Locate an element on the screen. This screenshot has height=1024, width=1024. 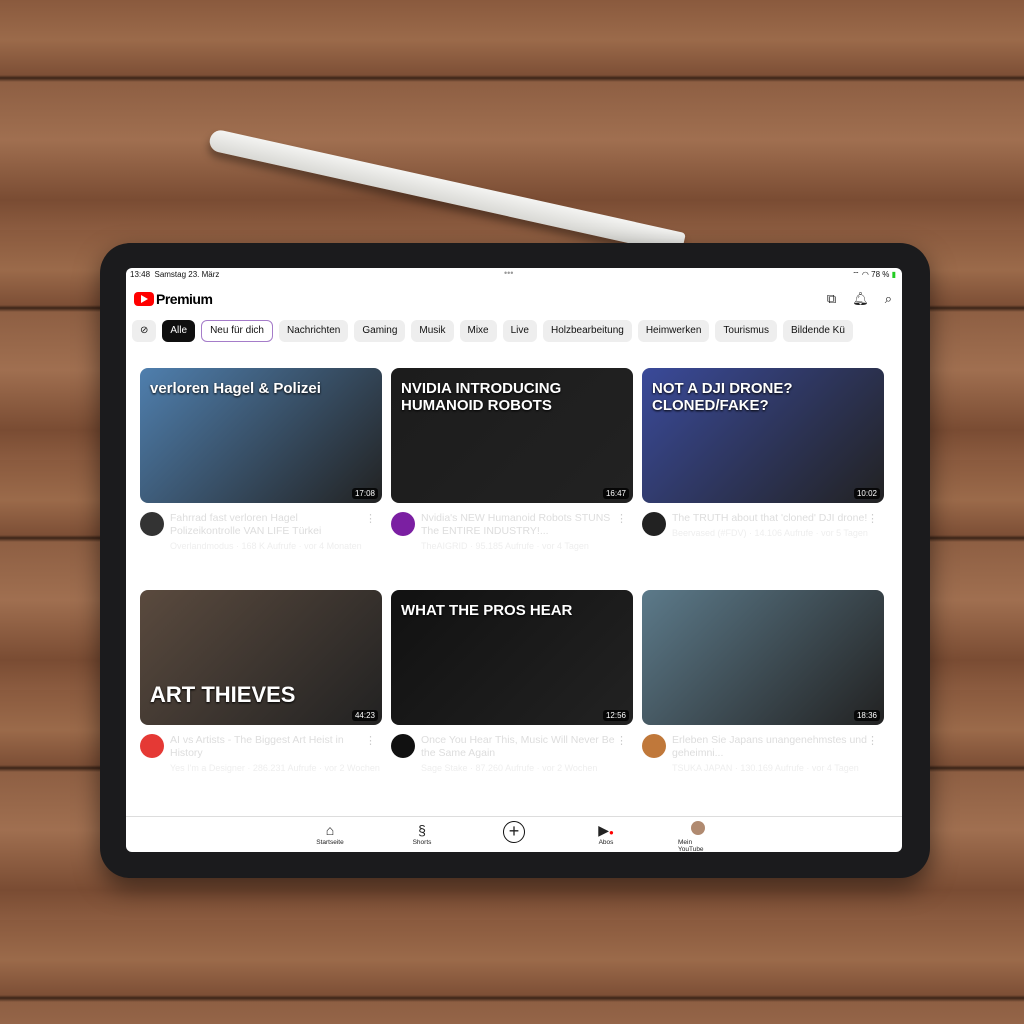
video-duration: 18:36 is located at coordinates (866, 715).